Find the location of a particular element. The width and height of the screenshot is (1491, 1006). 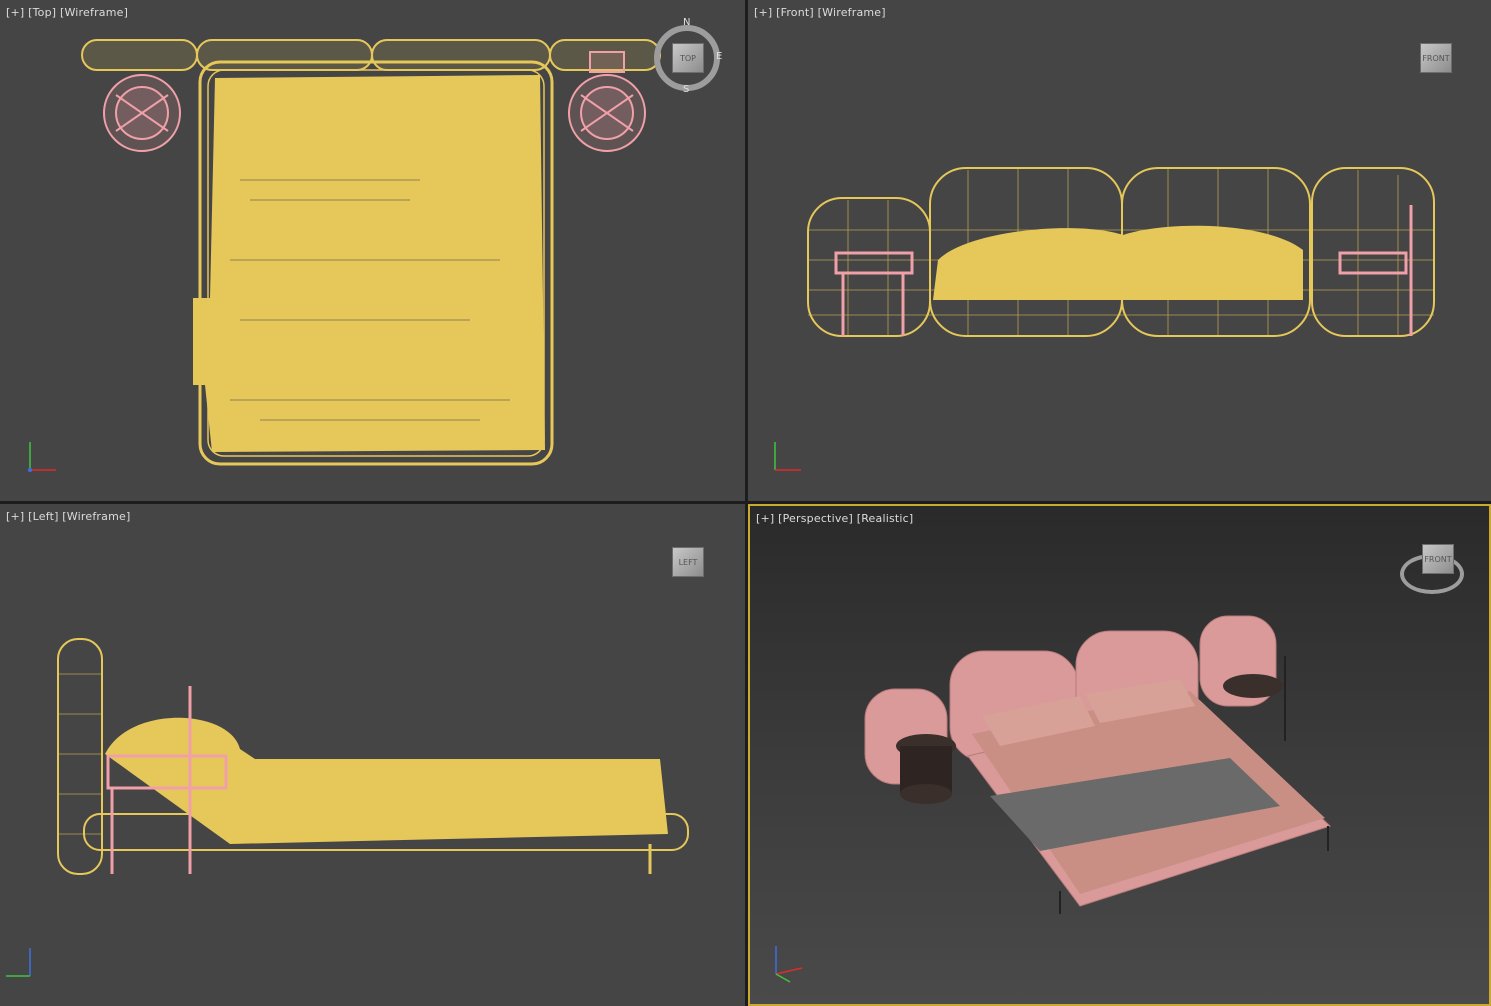

viewcube-icon: TOP is located at coordinates (688, 58).